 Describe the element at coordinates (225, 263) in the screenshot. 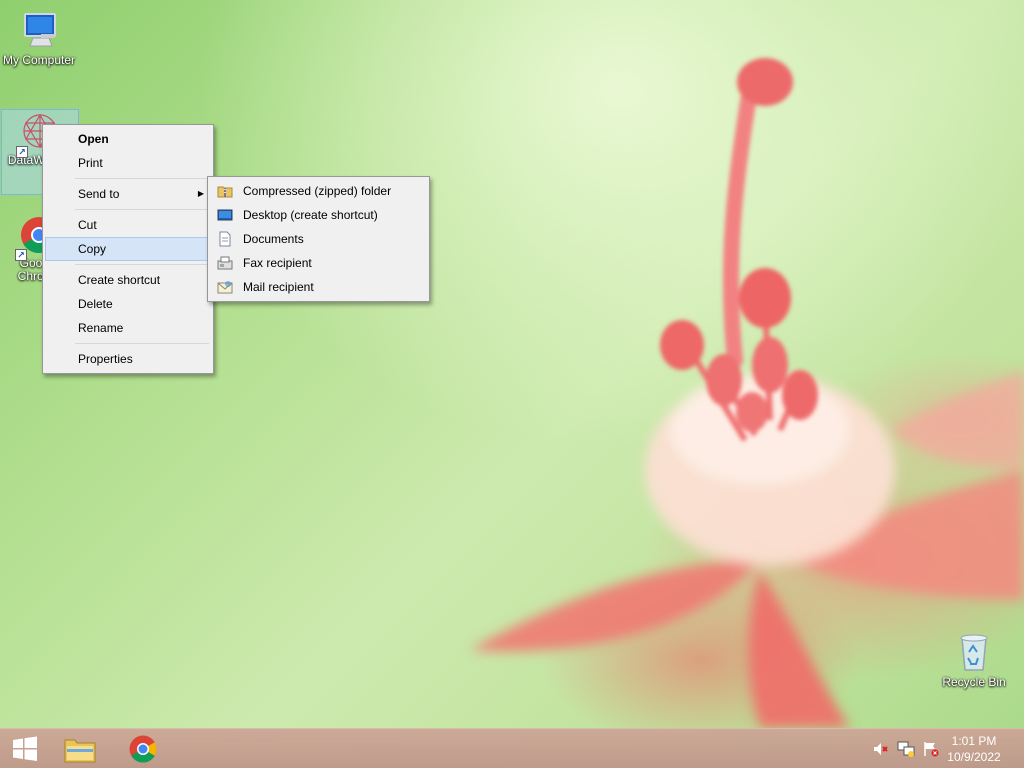

I see `fax-icon` at that location.